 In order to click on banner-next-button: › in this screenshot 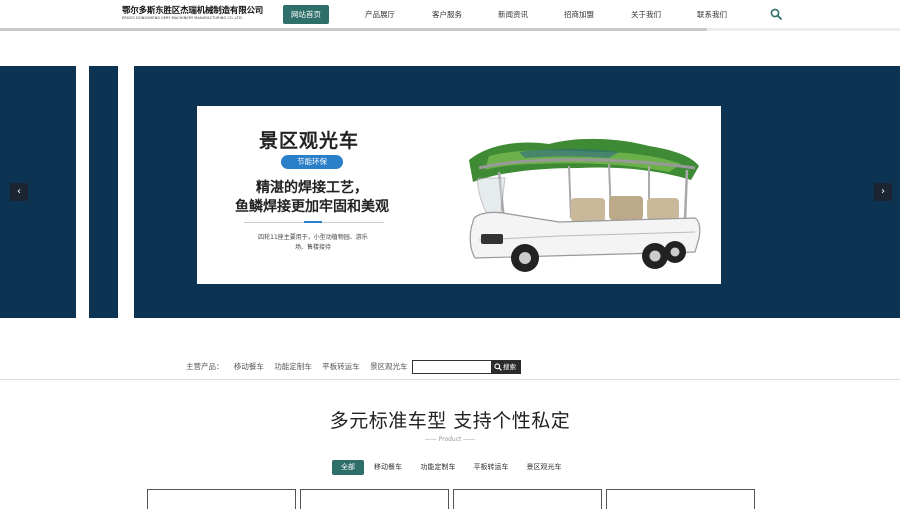, I will do `click(883, 192)`.